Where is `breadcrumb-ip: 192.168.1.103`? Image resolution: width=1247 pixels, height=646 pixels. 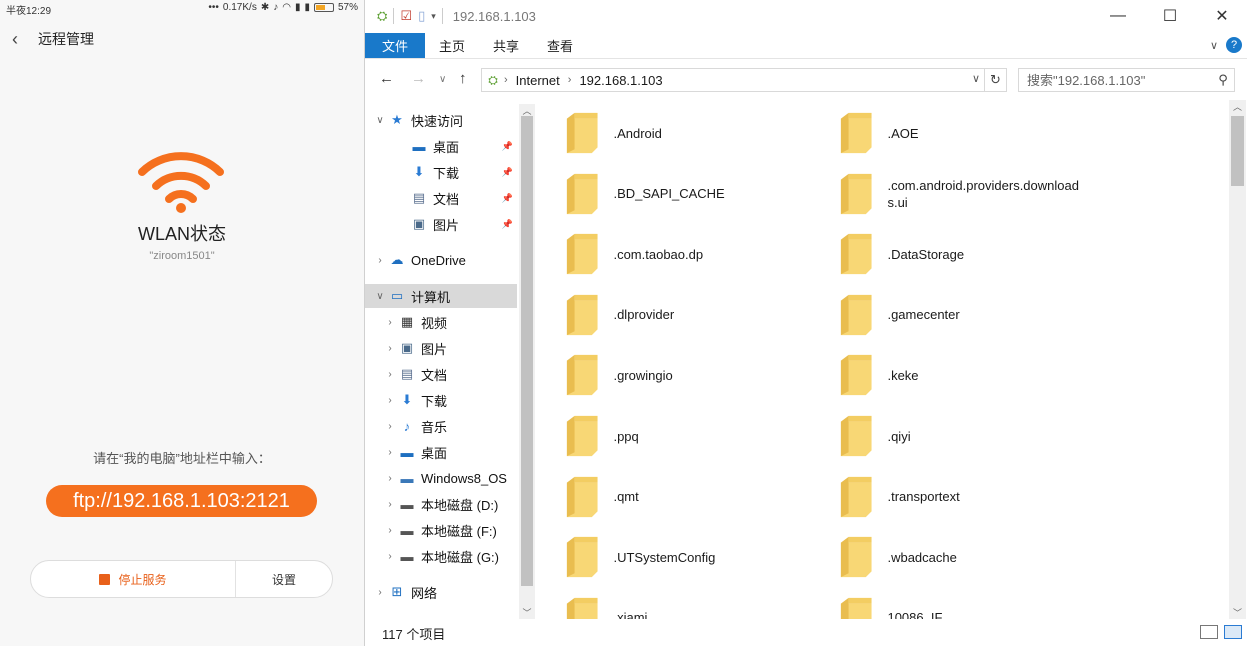 breadcrumb-ip: 192.168.1.103 is located at coordinates (620, 80).